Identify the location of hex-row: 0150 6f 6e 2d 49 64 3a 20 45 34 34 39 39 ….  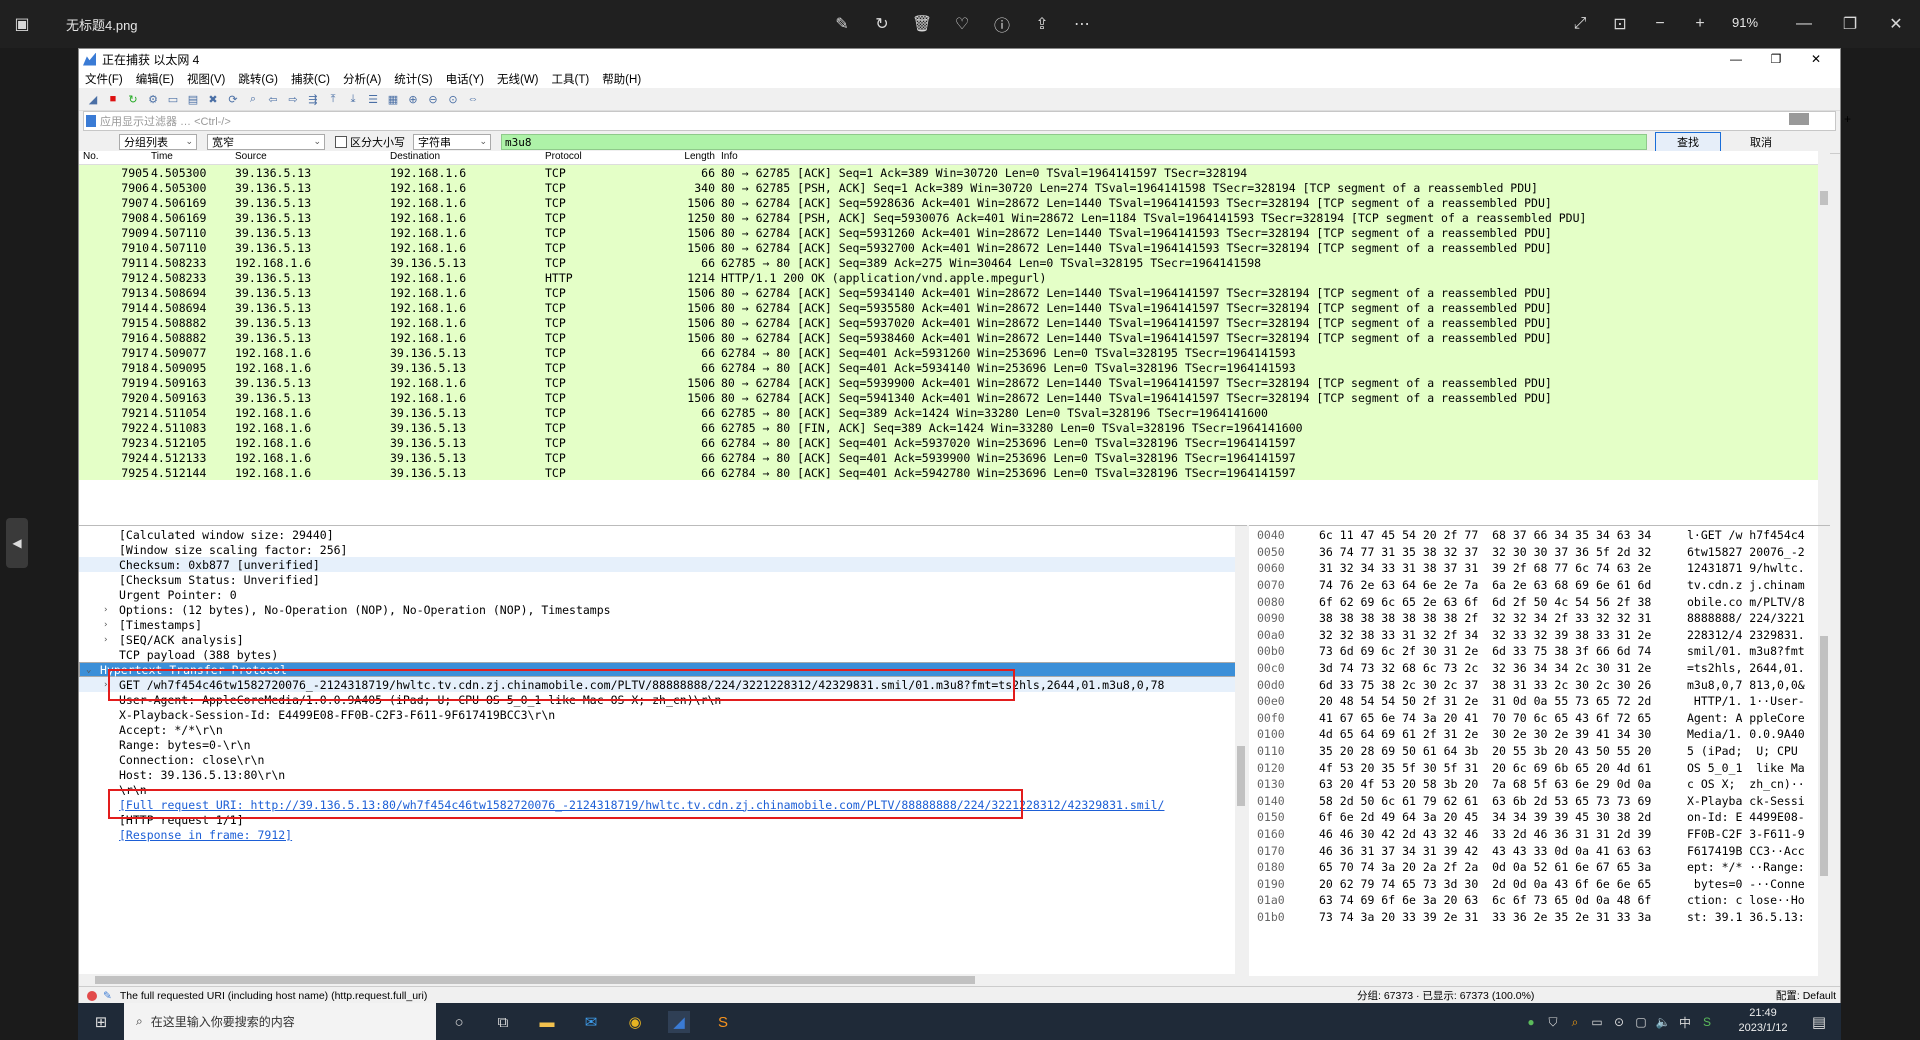
(1539, 817).